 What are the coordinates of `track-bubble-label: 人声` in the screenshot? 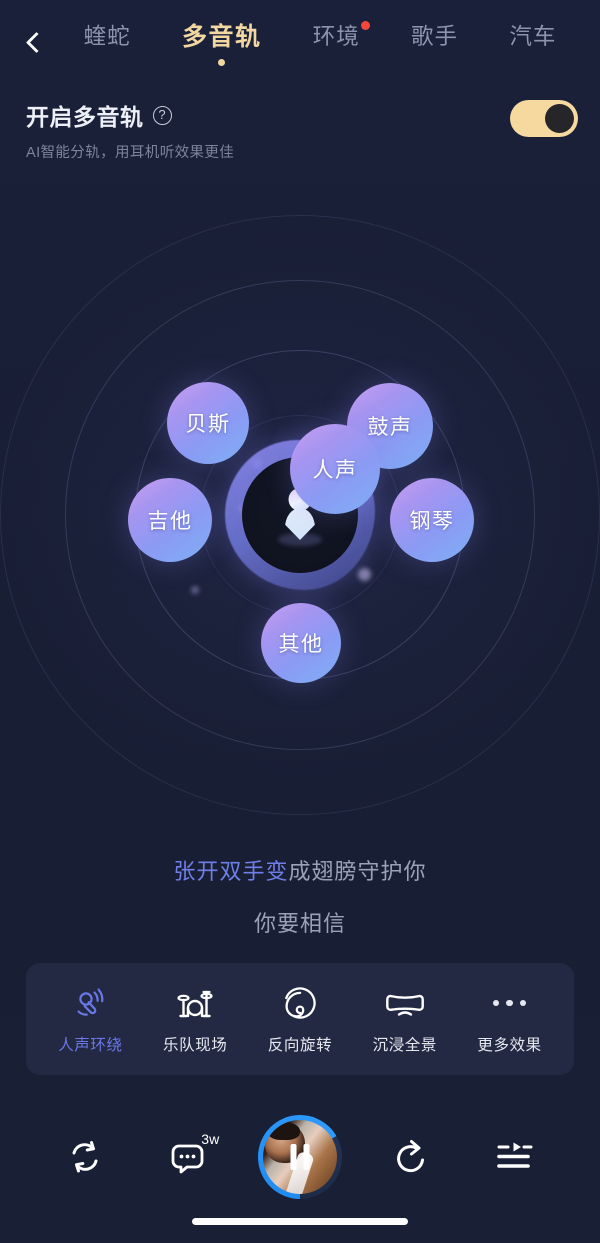 It's located at (335, 470).